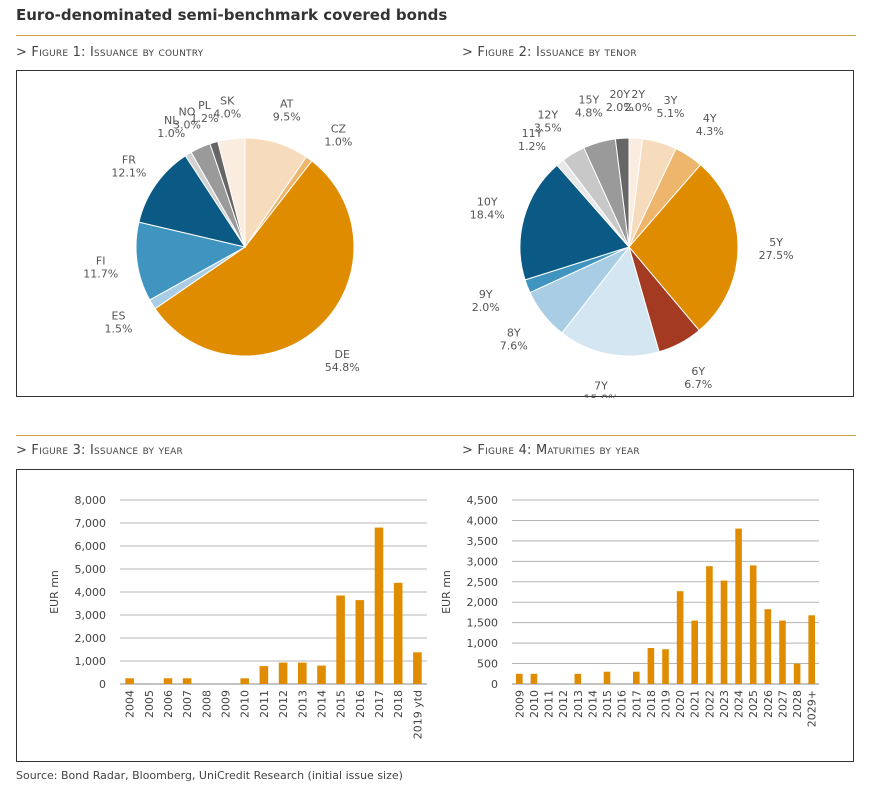 The image size is (878, 797). I want to click on section-divider, so click(436, 435).